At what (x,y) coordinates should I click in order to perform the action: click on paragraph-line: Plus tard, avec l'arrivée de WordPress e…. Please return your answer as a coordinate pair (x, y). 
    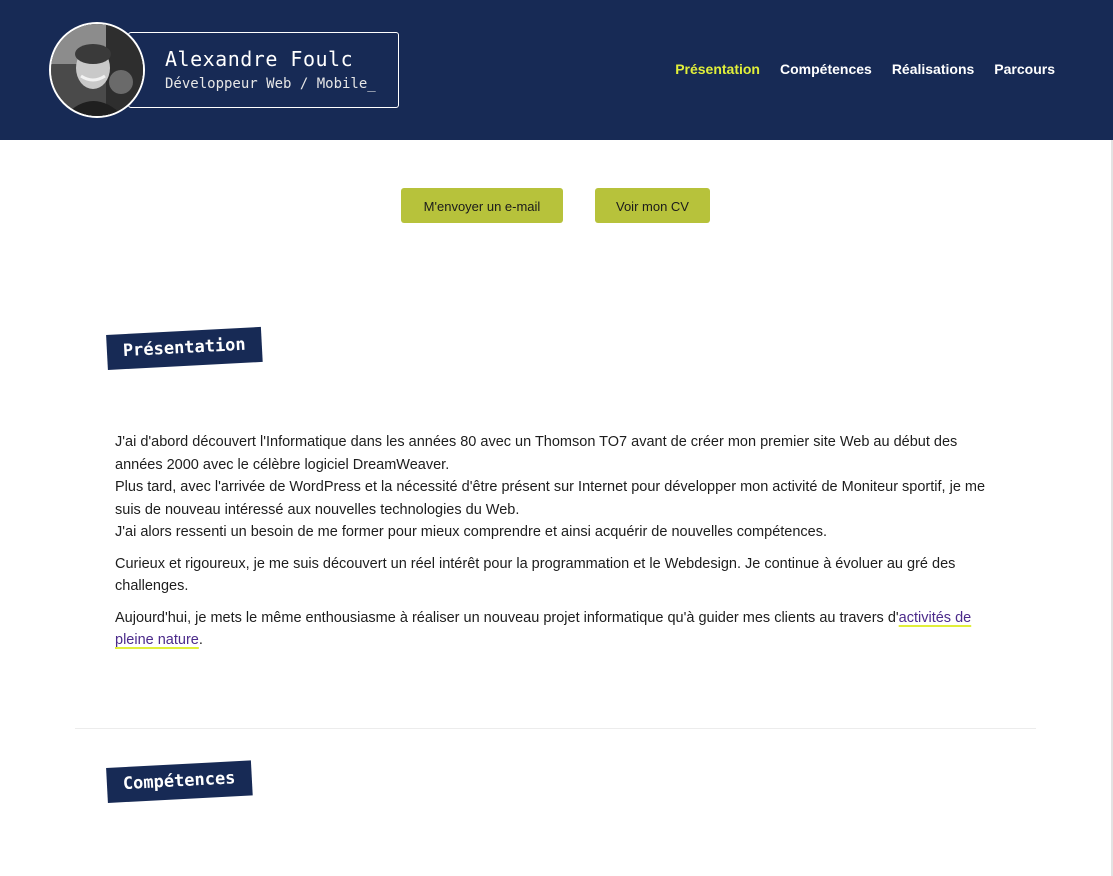
    Looking at the image, I should click on (550, 498).